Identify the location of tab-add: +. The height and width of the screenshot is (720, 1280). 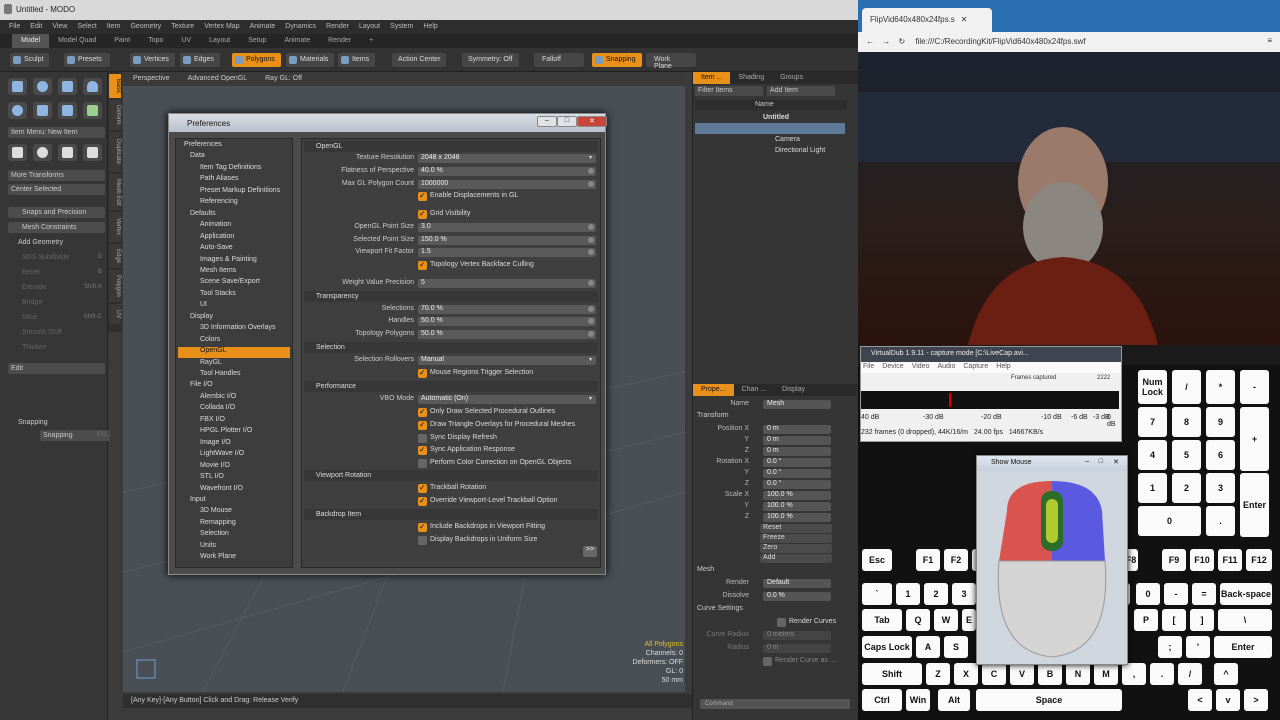
(371, 41).